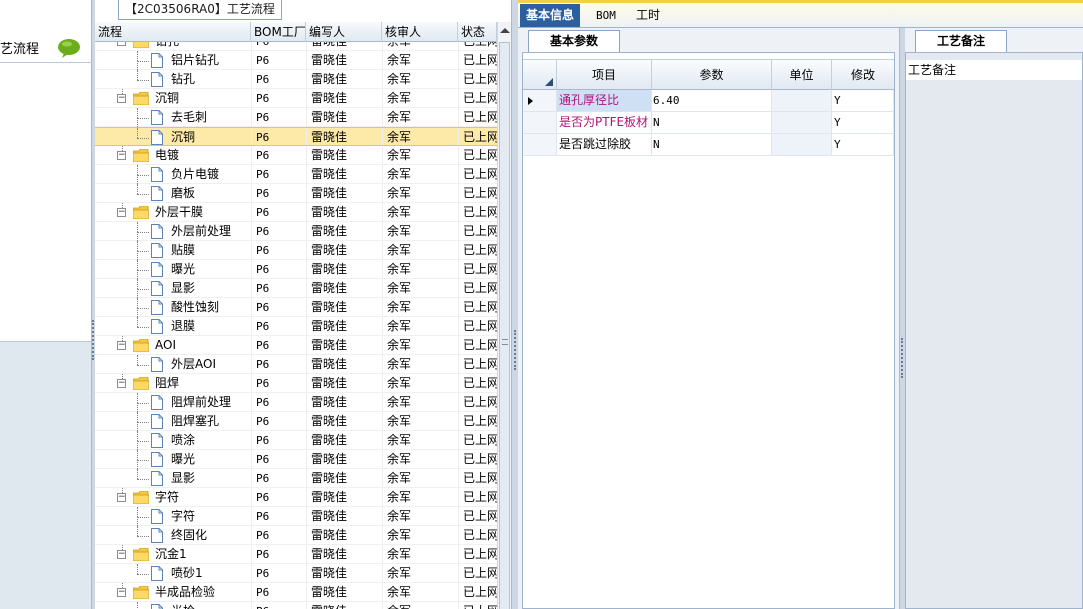 This screenshot has width=1083, height=609. I want to click on tree-row: 喷砂1 P6 雷晓佳 余军 已上网, so click(296, 573).